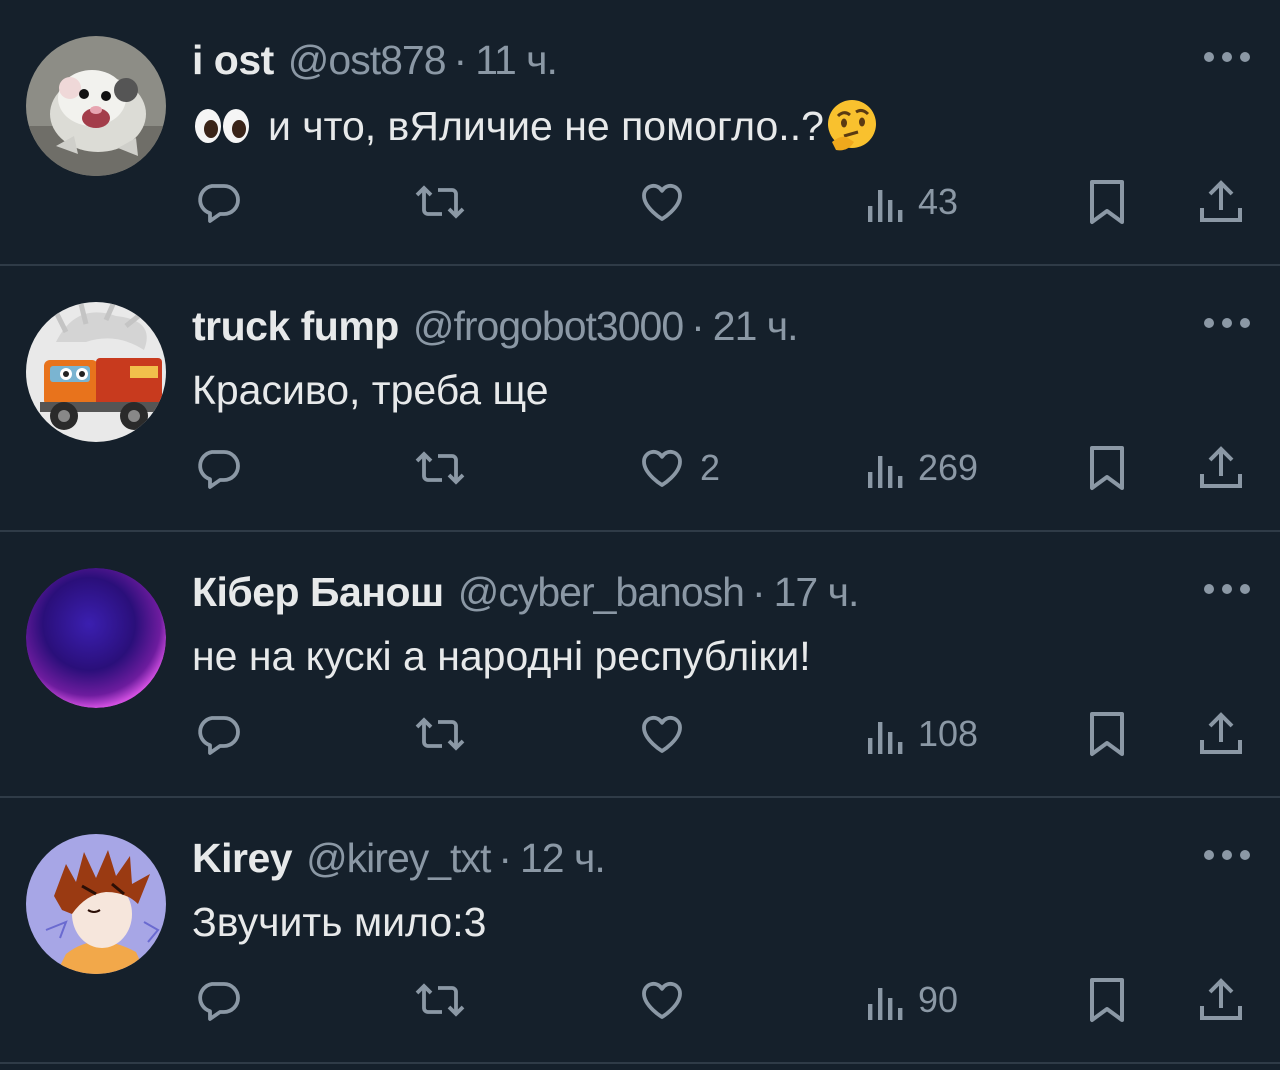  I want to click on like-button: 2, so click(679, 468).